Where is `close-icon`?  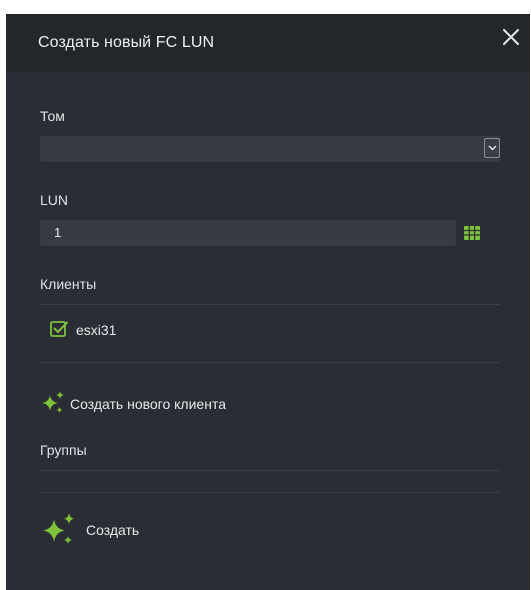 close-icon is located at coordinates (511, 37).